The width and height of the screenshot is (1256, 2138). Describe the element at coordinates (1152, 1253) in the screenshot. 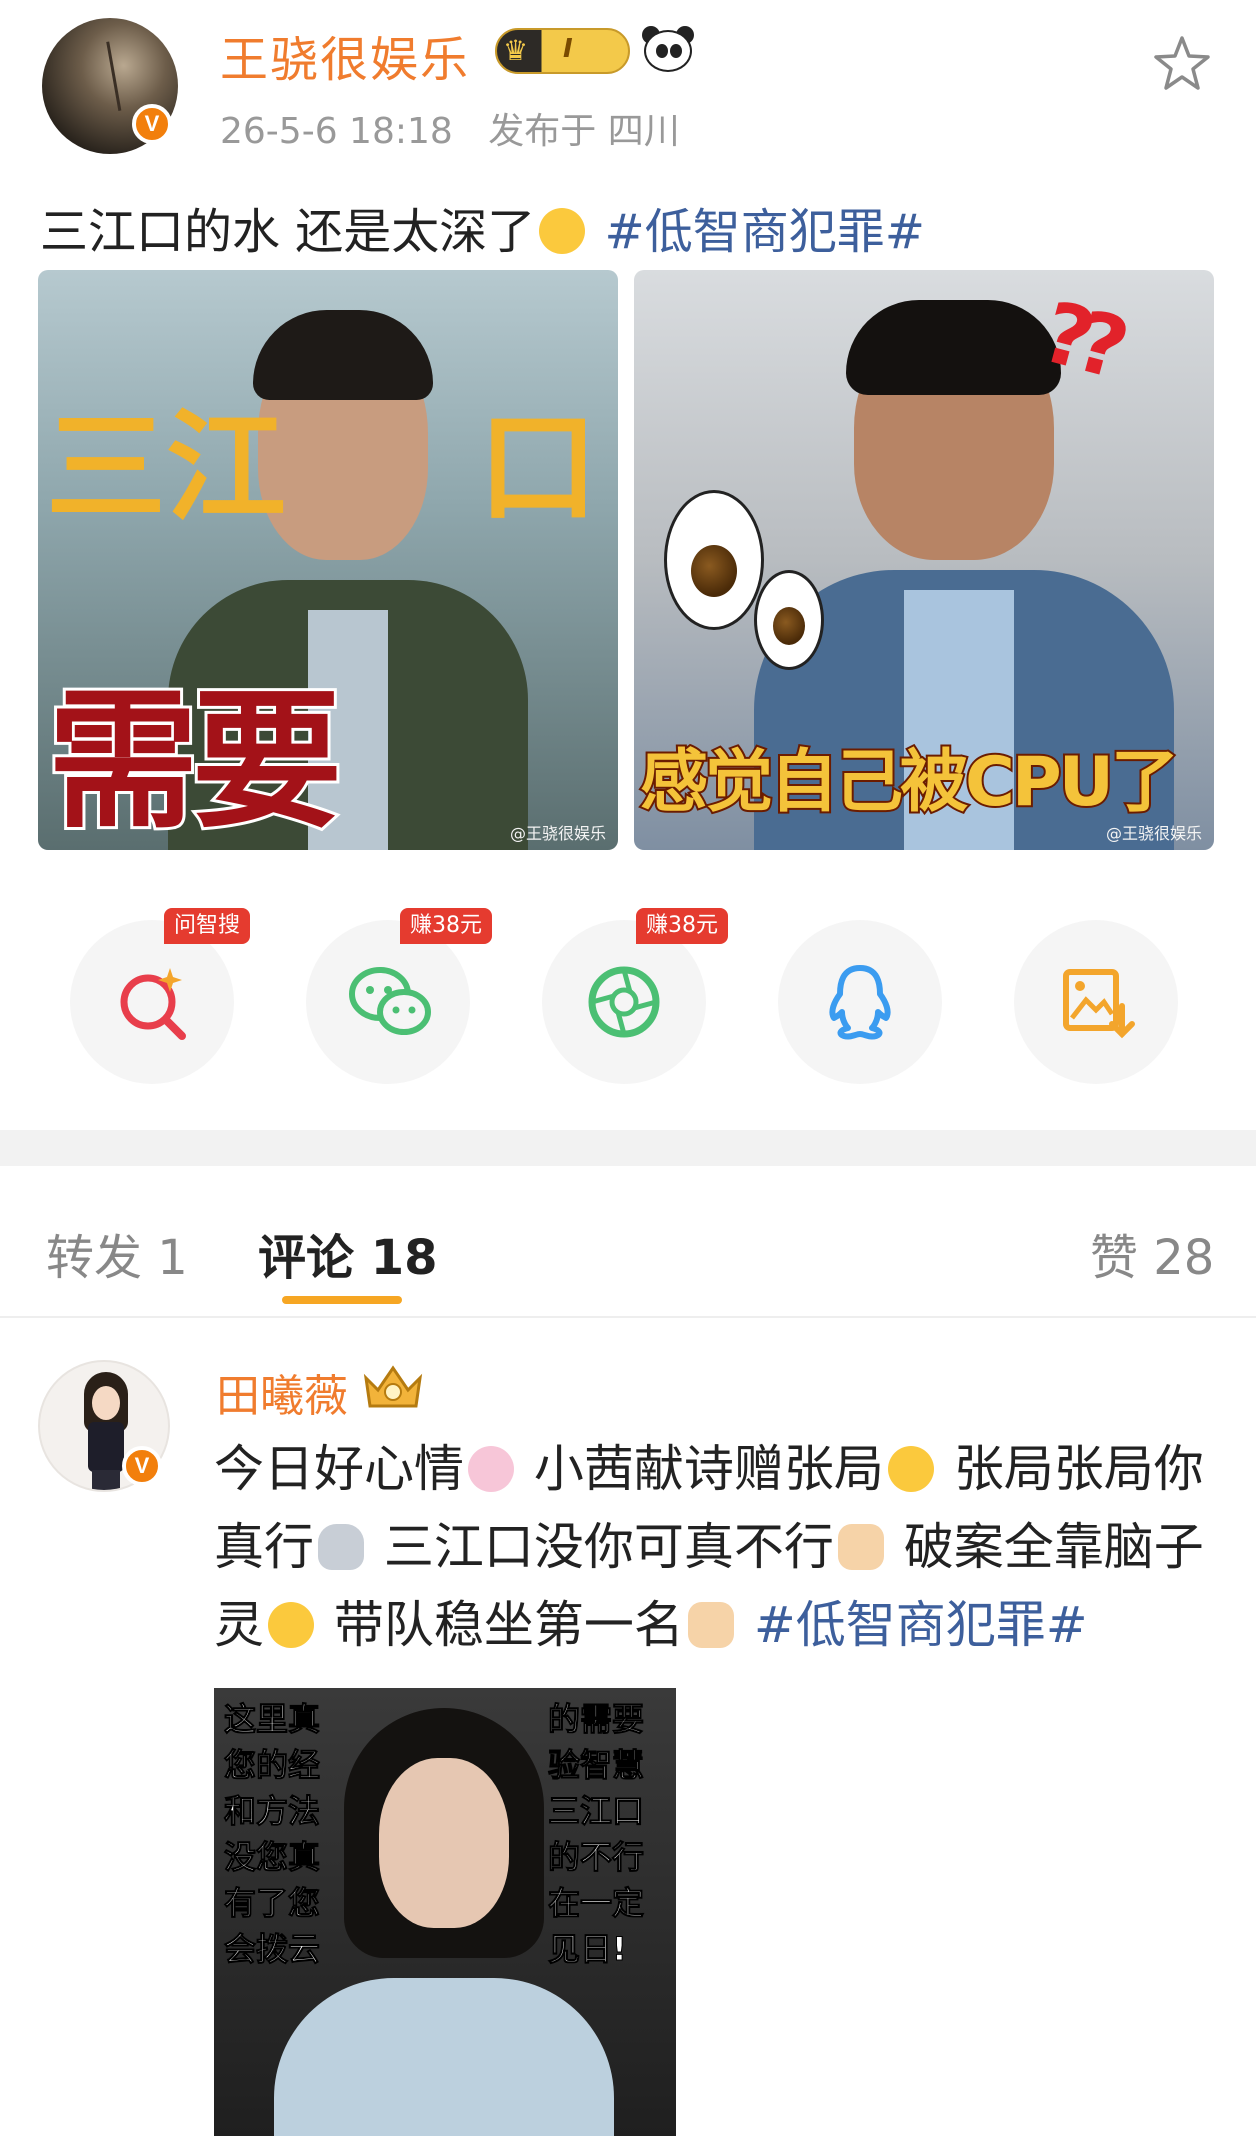

I see `tab-likes: 赞 28` at that location.